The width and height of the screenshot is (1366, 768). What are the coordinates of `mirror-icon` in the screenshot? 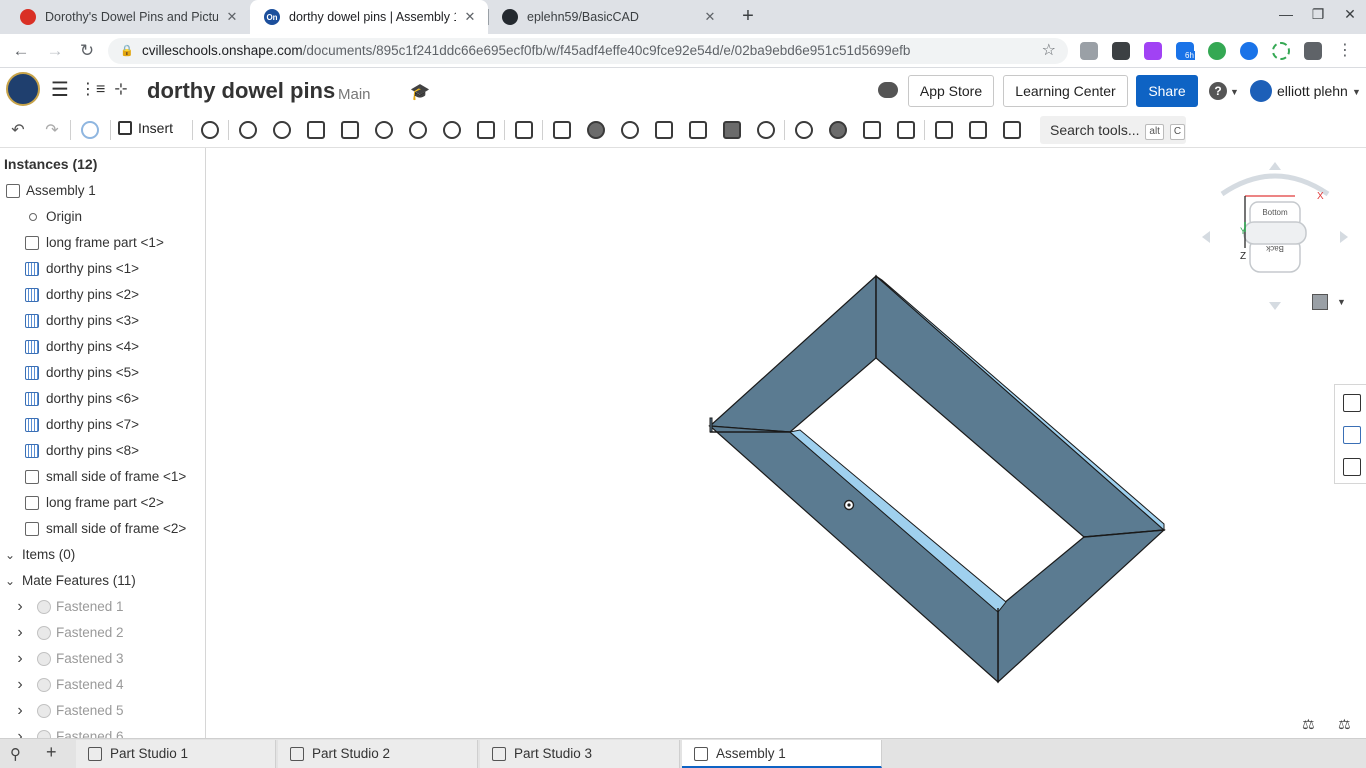 It's located at (906, 130).